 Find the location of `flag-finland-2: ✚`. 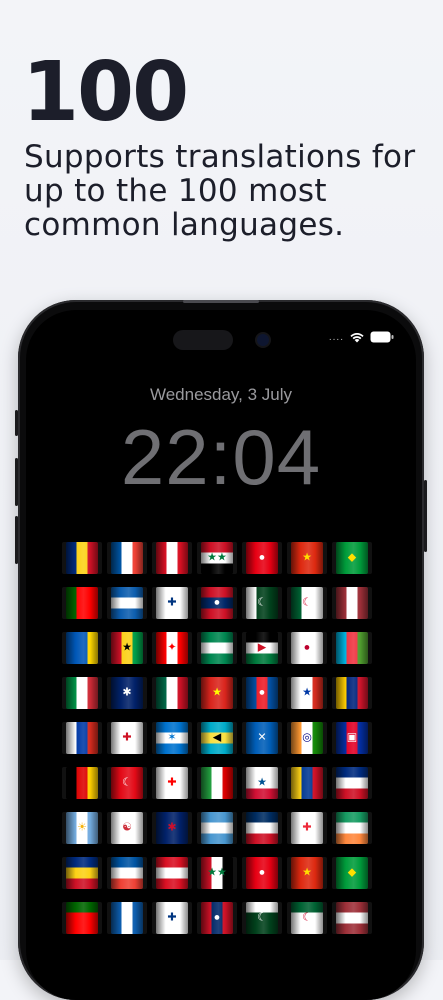

flag-finland-2: ✚ is located at coordinates (172, 918).